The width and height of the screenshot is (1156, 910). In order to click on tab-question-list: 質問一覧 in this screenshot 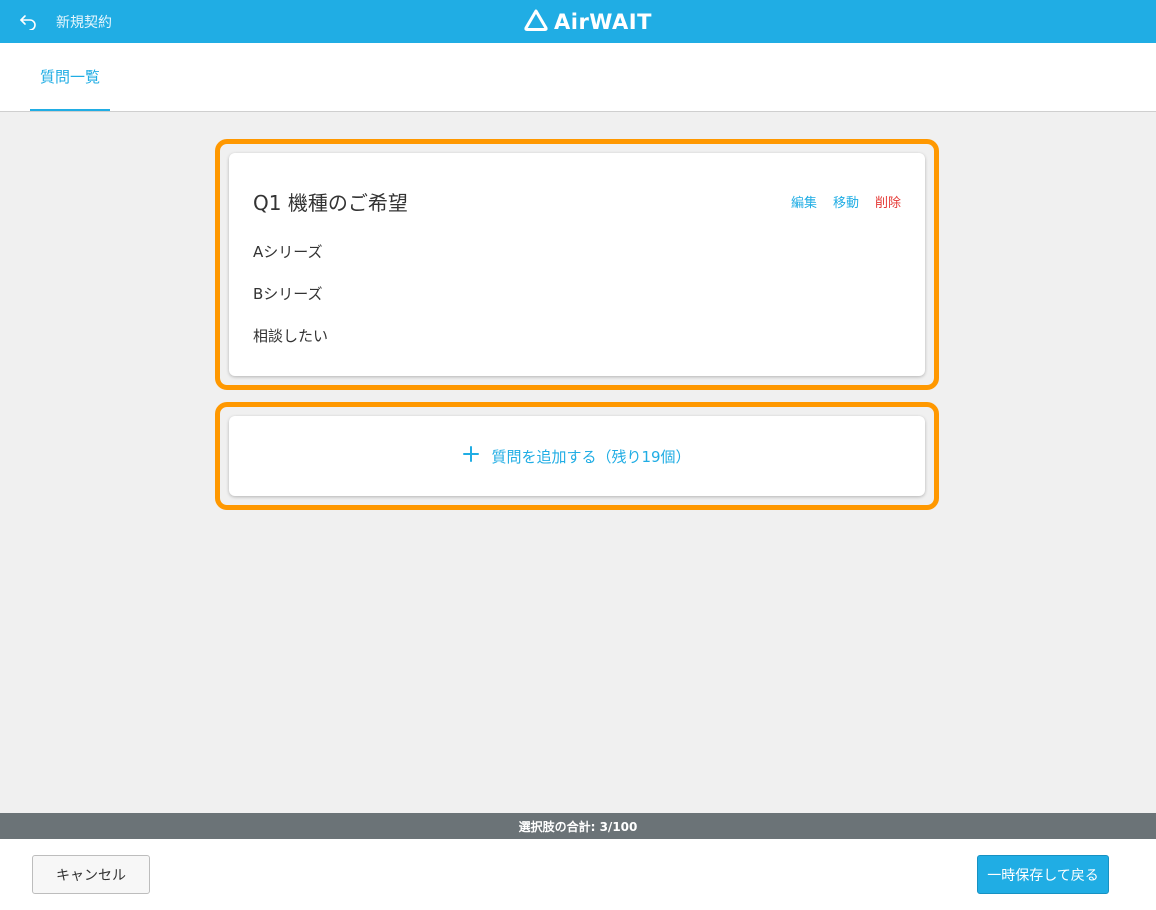, I will do `click(70, 77)`.